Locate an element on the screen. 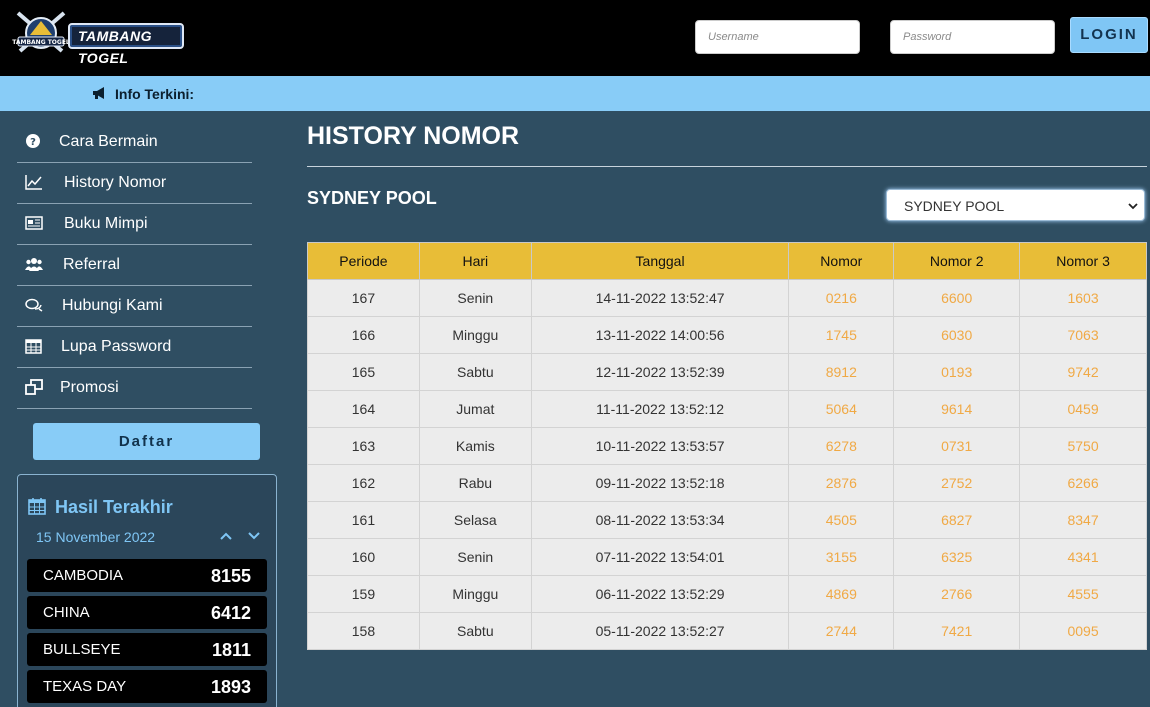 The image size is (1150, 707). result-market-name: CHINA is located at coordinates (66, 612).